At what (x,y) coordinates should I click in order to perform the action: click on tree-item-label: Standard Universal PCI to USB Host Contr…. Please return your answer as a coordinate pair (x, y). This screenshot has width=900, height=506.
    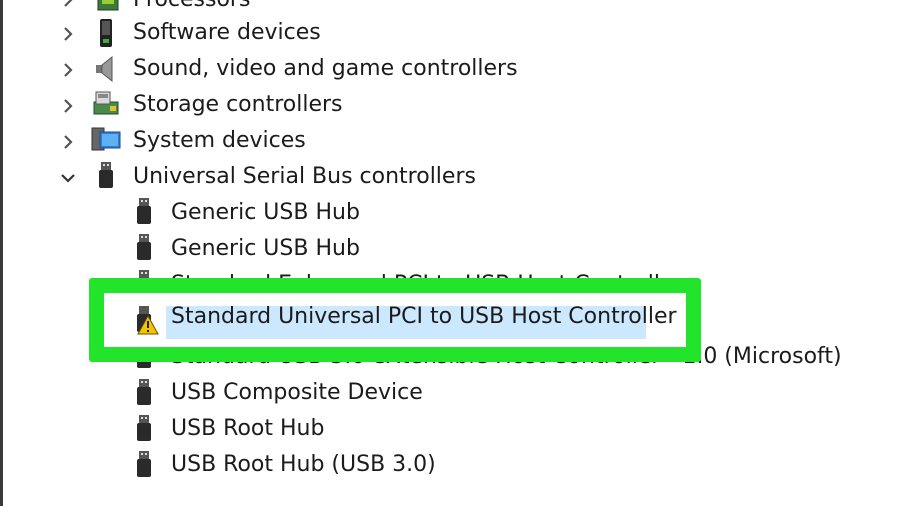
    Looking at the image, I should click on (424, 316).